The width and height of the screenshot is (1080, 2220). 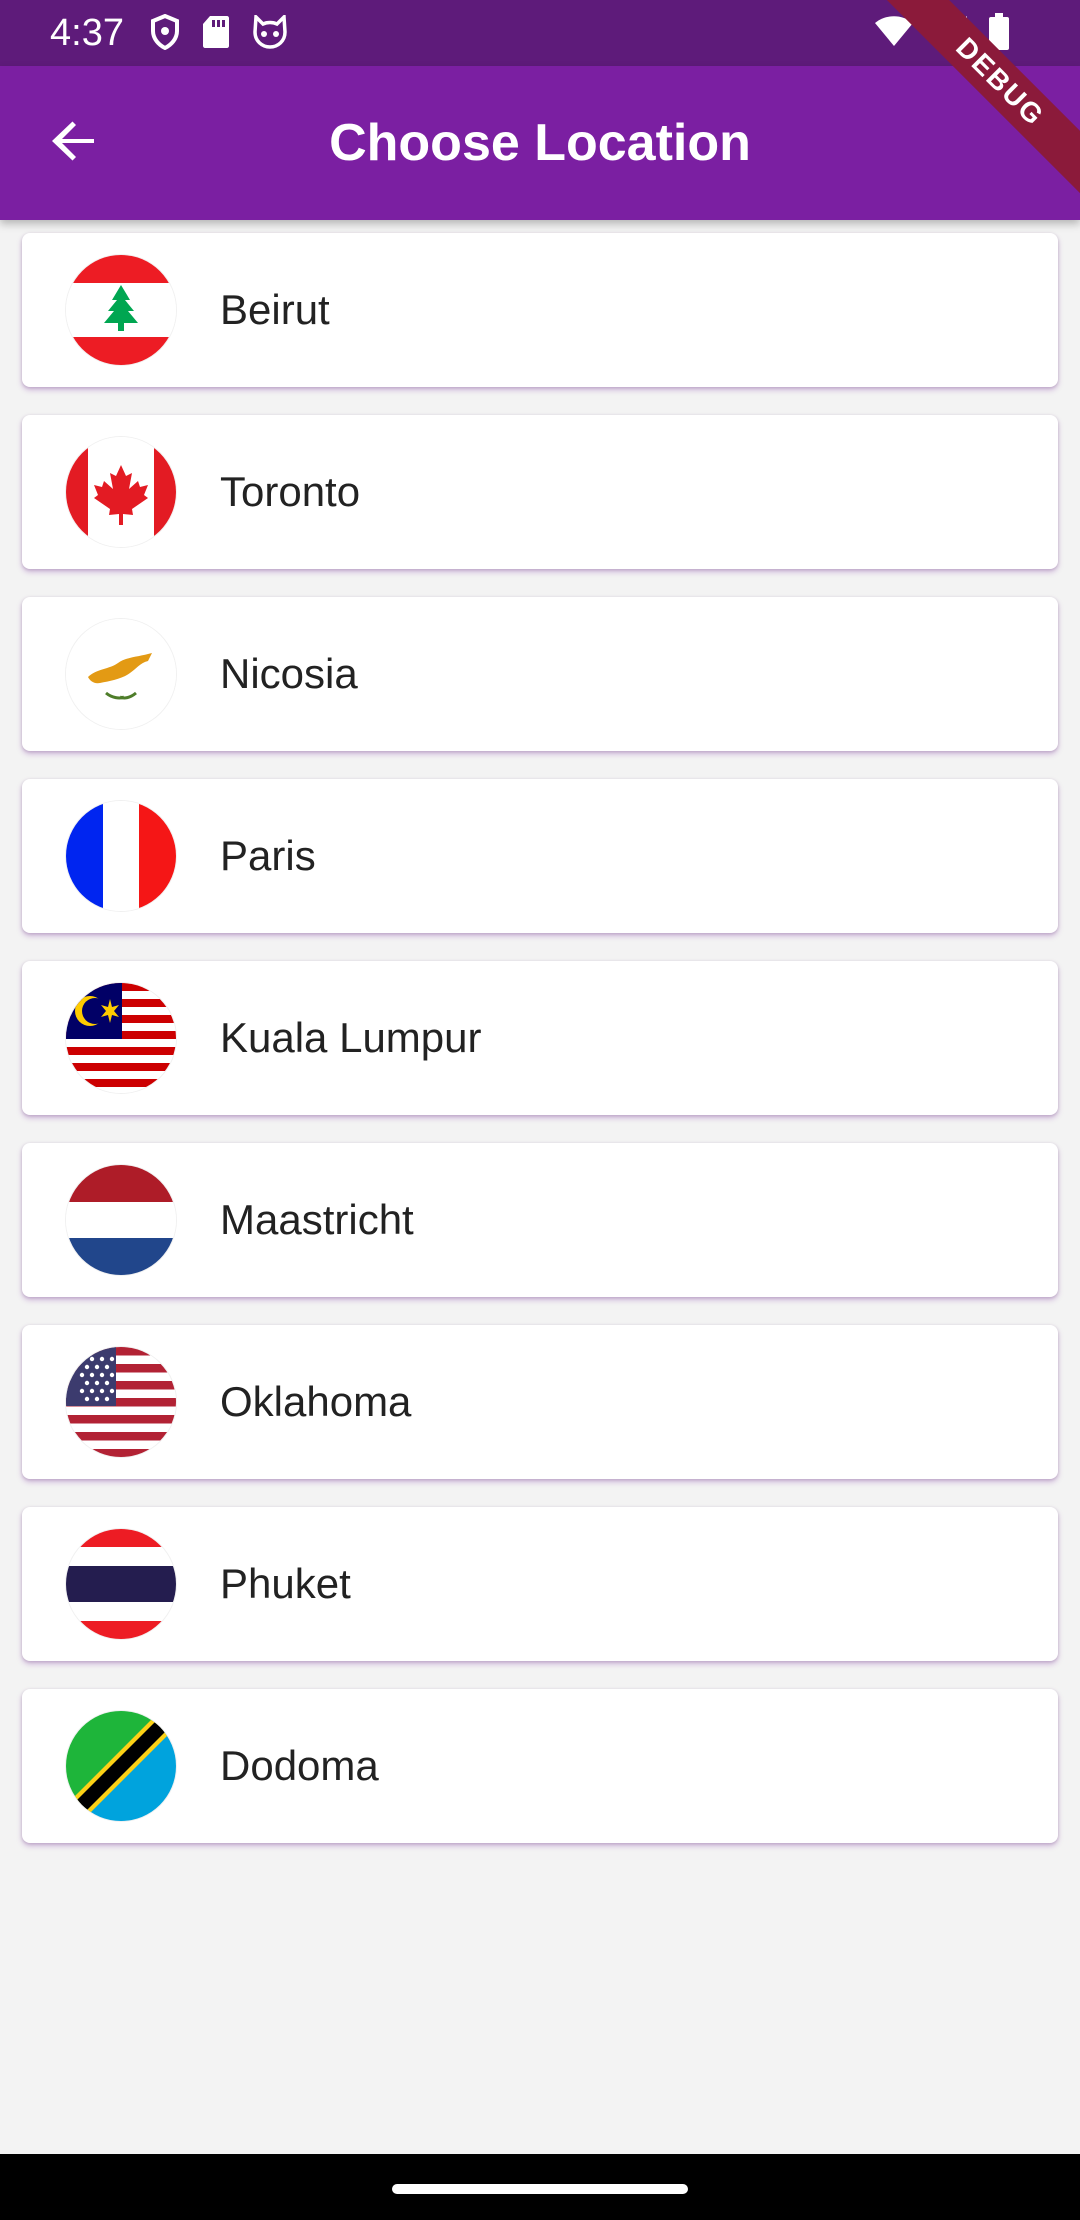 I want to click on location-item-paris: Paris, so click(x=540, y=856).